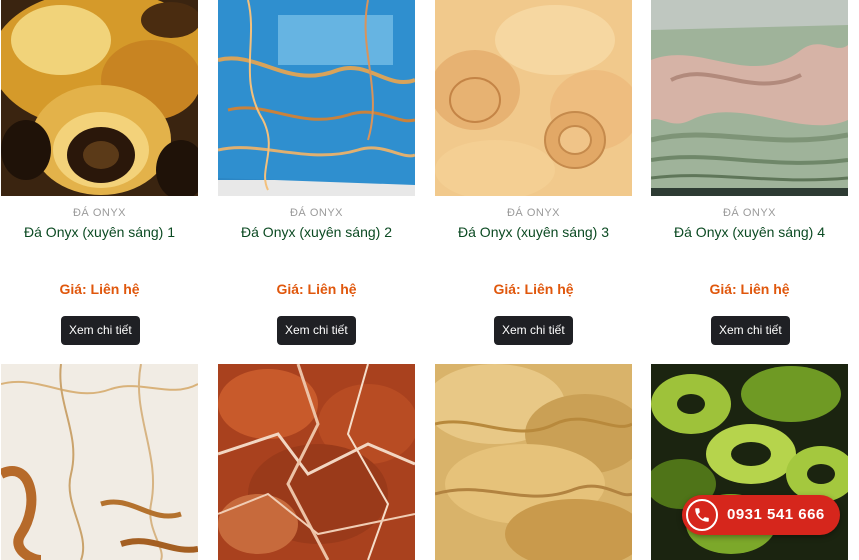 Image resolution: width=859 pixels, height=560 pixels. I want to click on product-title: Đá Onyx (xuyên sáng) 4, so click(749, 232).